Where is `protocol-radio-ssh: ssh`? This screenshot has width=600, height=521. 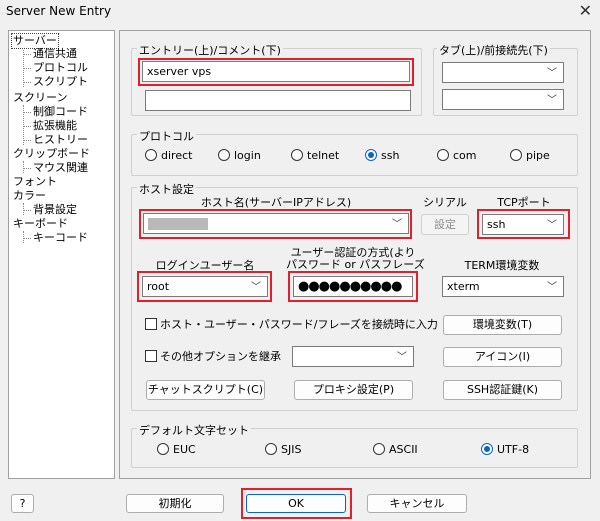
protocol-radio-ssh: ssh is located at coordinates (382, 156).